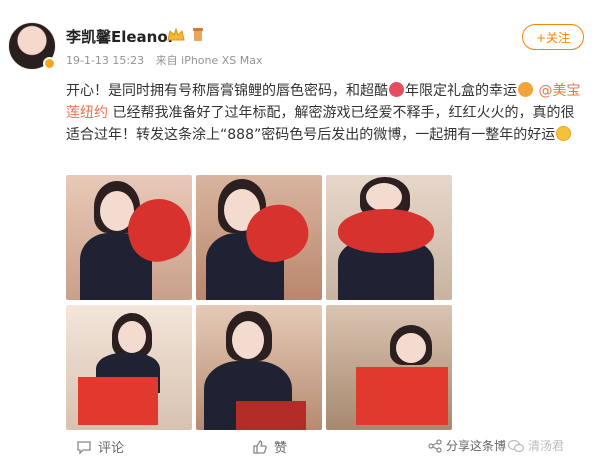 The width and height of the screenshot is (600, 469). Describe the element at coordinates (111, 448) in the screenshot. I see `comment-label: 评论` at that location.